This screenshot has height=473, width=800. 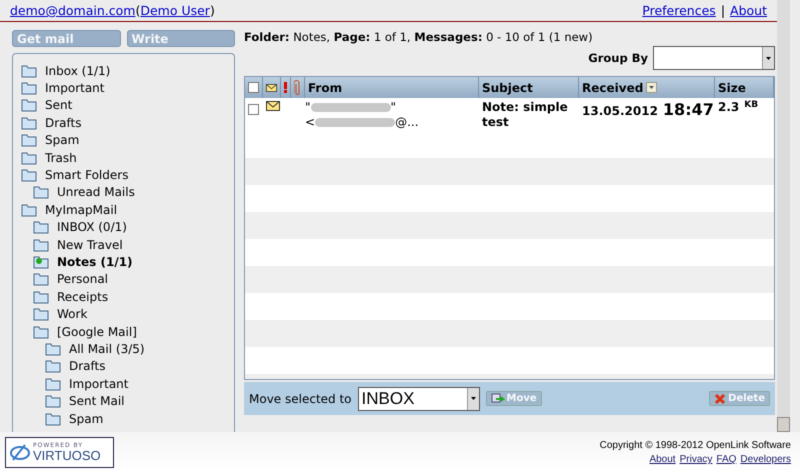 What do you see at coordinates (748, 10) in the screenshot?
I see `top-link: About` at bounding box center [748, 10].